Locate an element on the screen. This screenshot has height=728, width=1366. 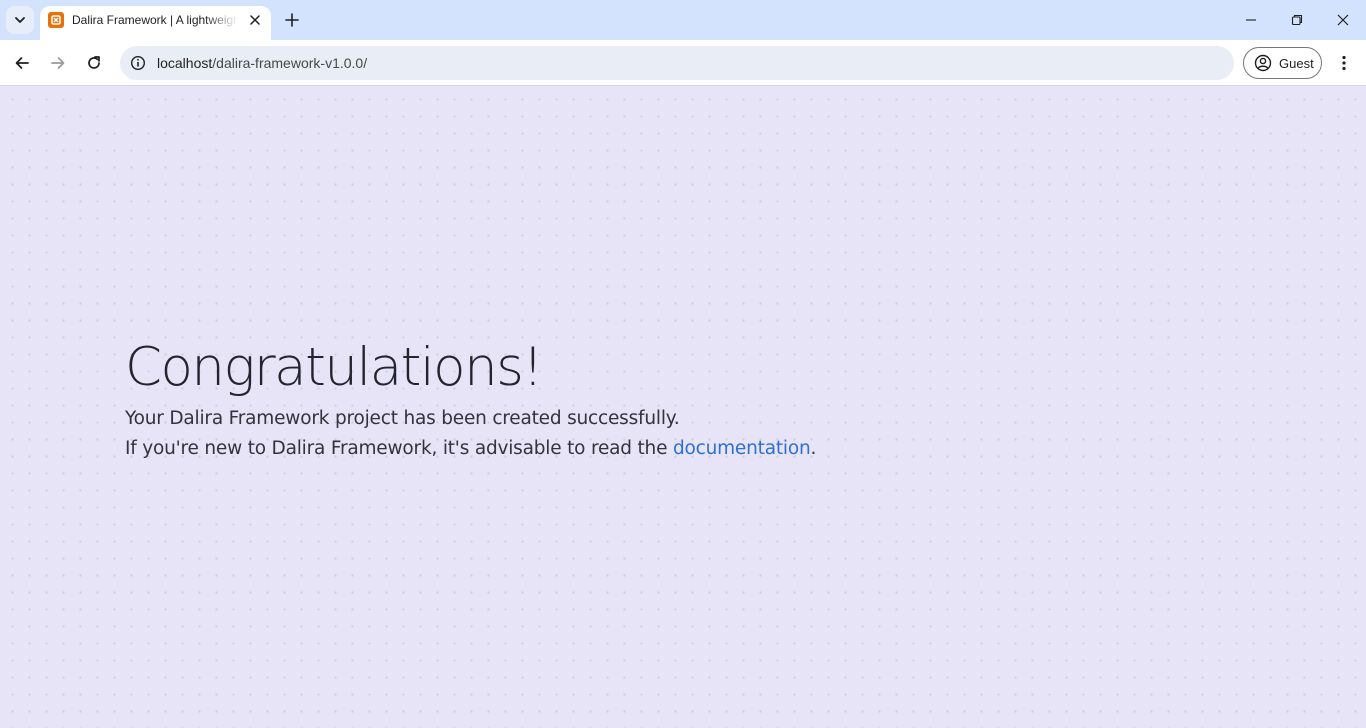
tab-search-button is located at coordinates (20, 20).